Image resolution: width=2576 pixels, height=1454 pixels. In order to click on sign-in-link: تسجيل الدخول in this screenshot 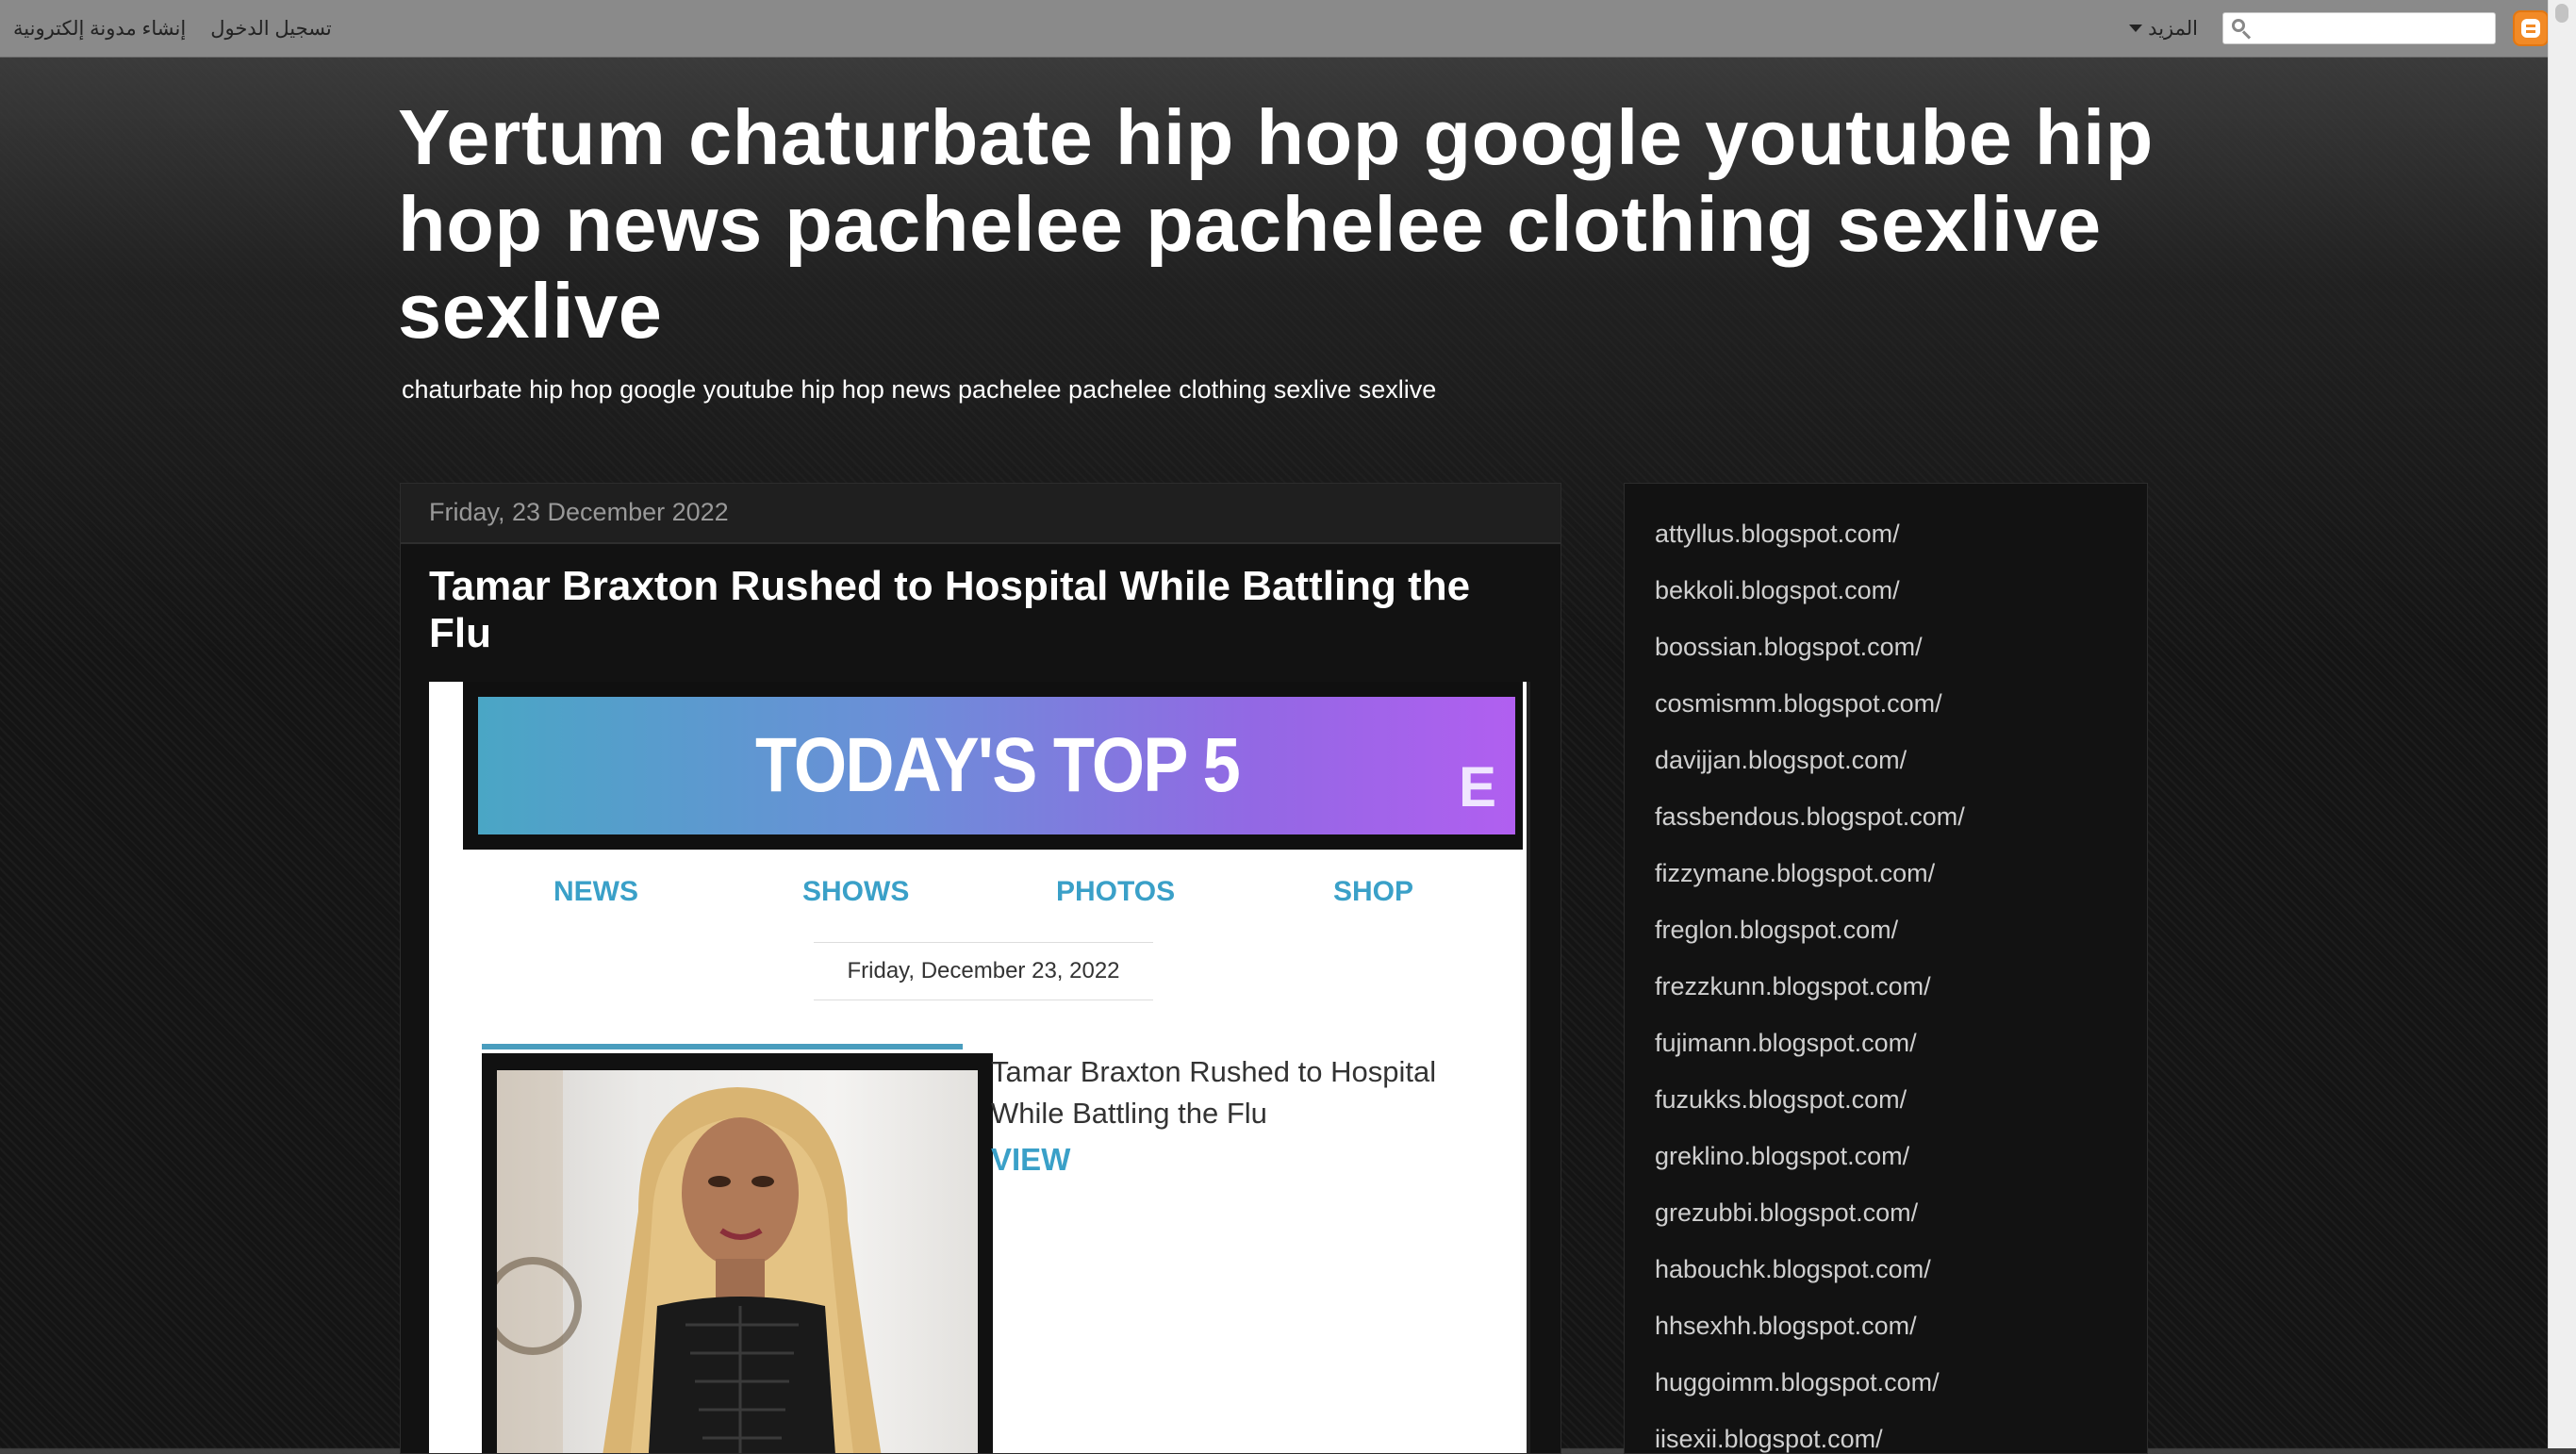, I will do `click(271, 29)`.